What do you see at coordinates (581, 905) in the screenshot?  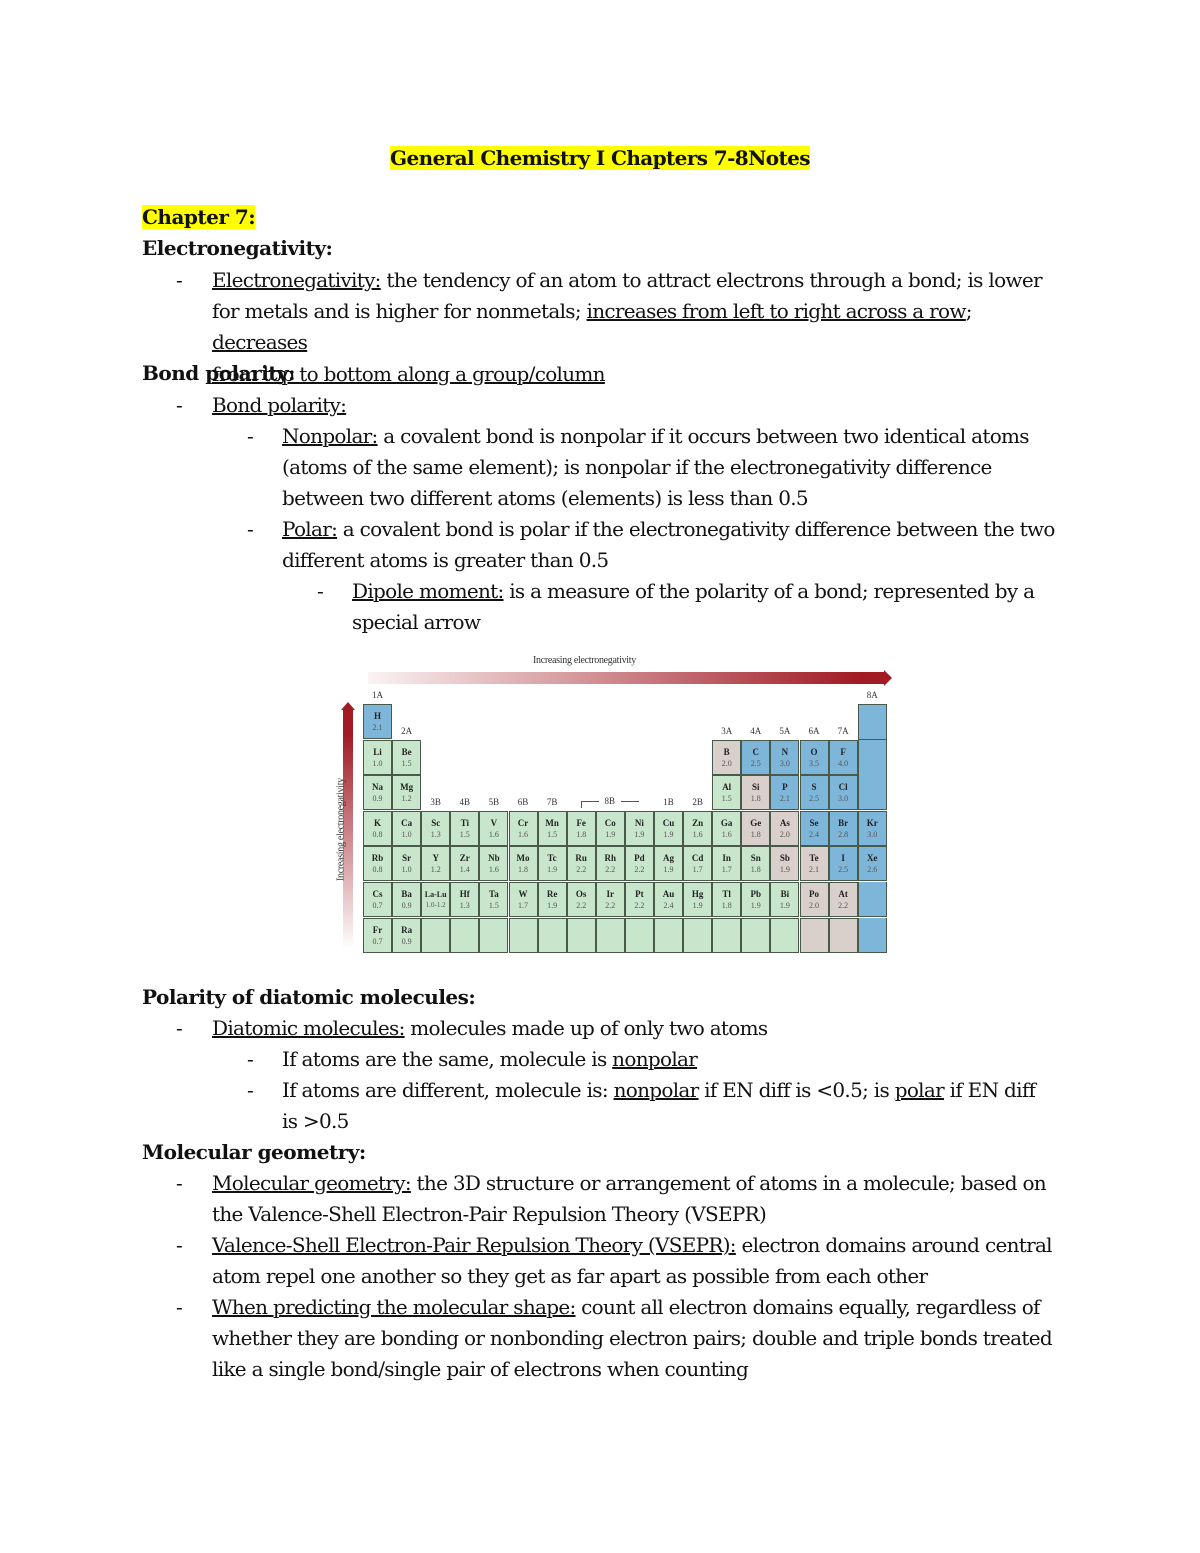 I see `electronegativity-value: 2.2` at bounding box center [581, 905].